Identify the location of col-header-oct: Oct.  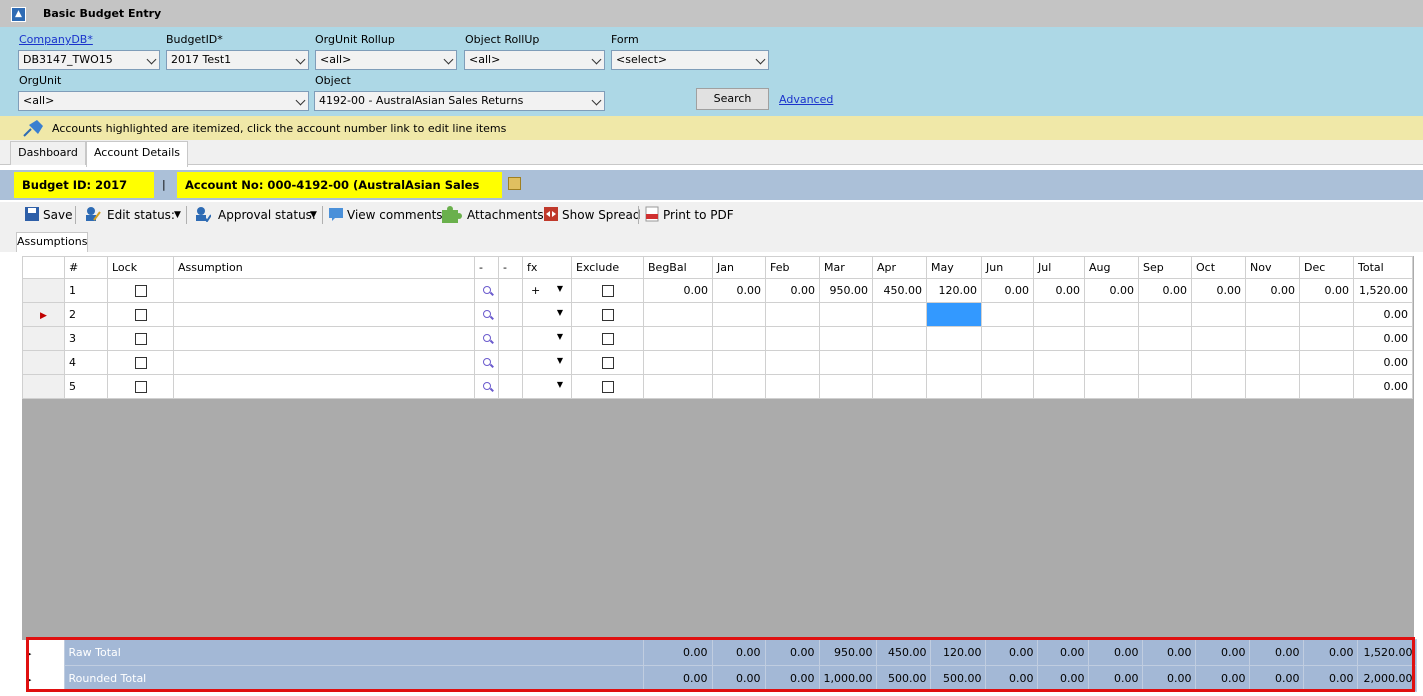
(1218, 267).